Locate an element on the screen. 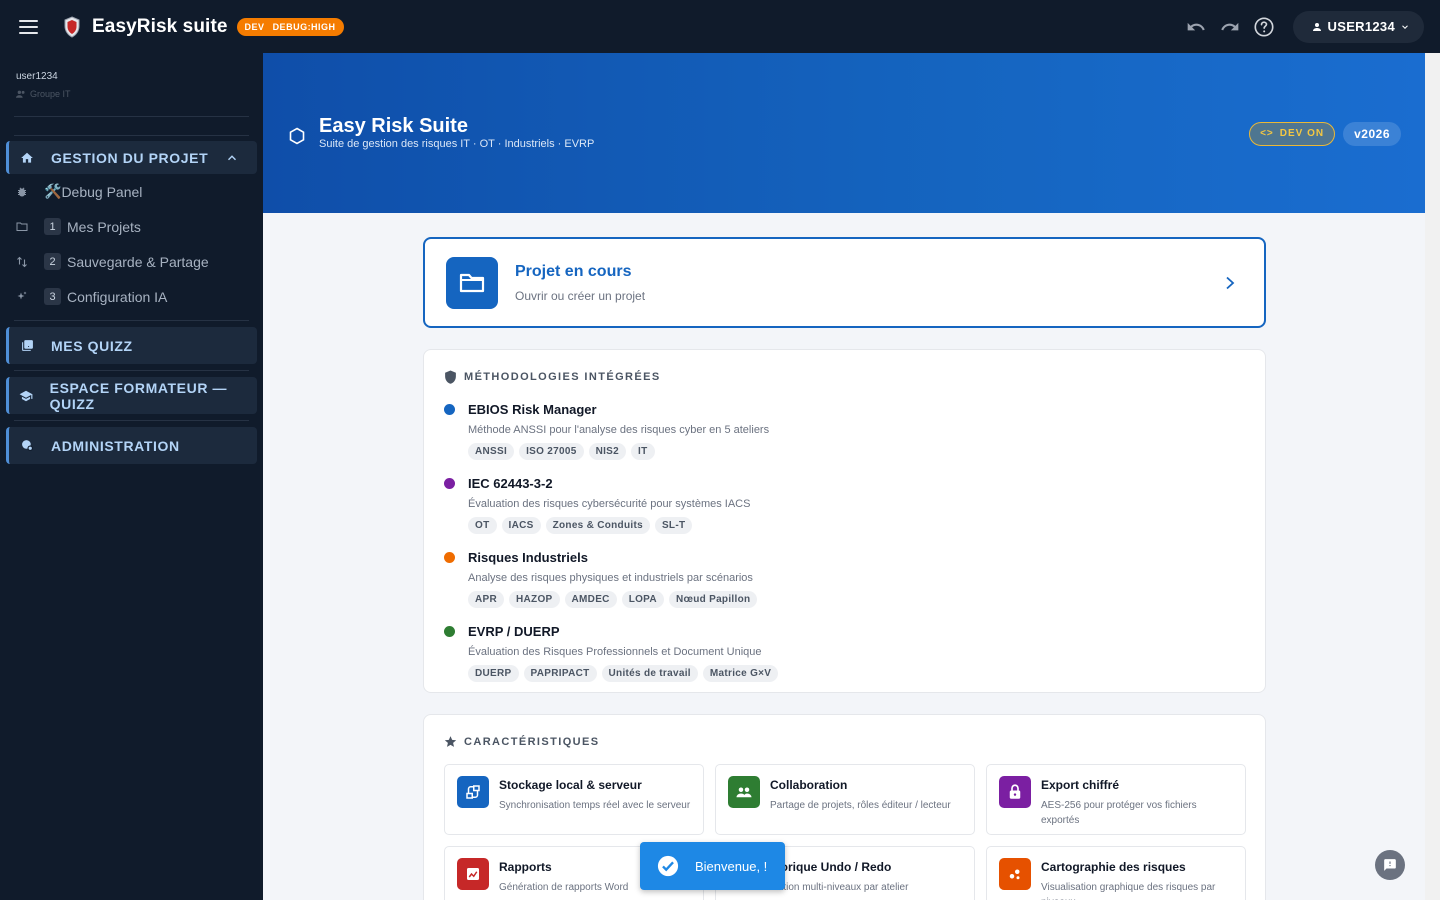 Image resolution: width=1440 pixels, height=900 pixels. sidebar-item-configuration-ia: 3 Configuration IA is located at coordinates (131, 296).